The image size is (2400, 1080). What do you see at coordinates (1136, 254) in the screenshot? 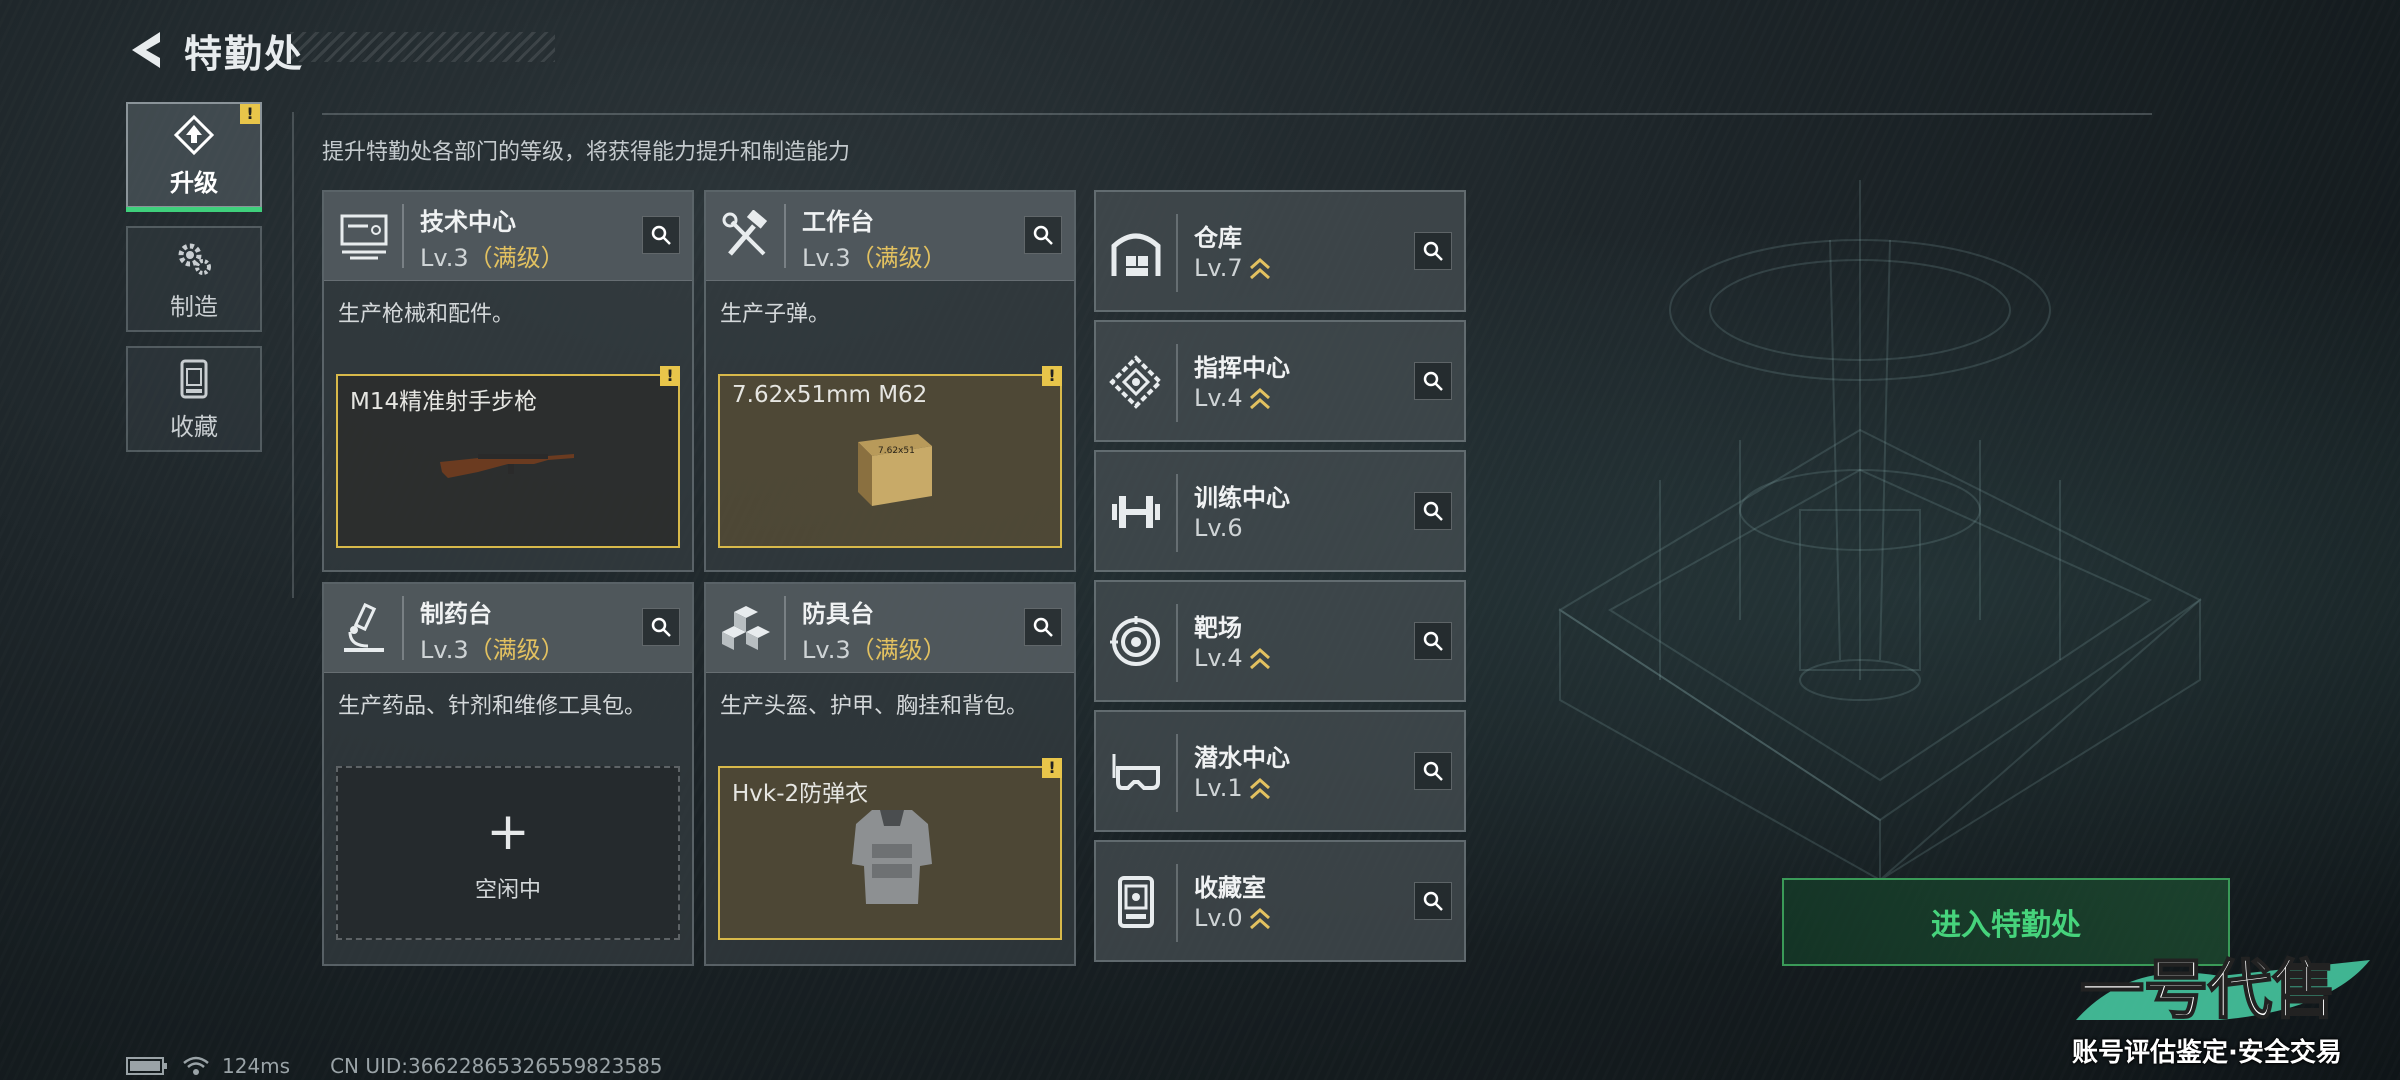
I see `warehouse-icon` at bounding box center [1136, 254].